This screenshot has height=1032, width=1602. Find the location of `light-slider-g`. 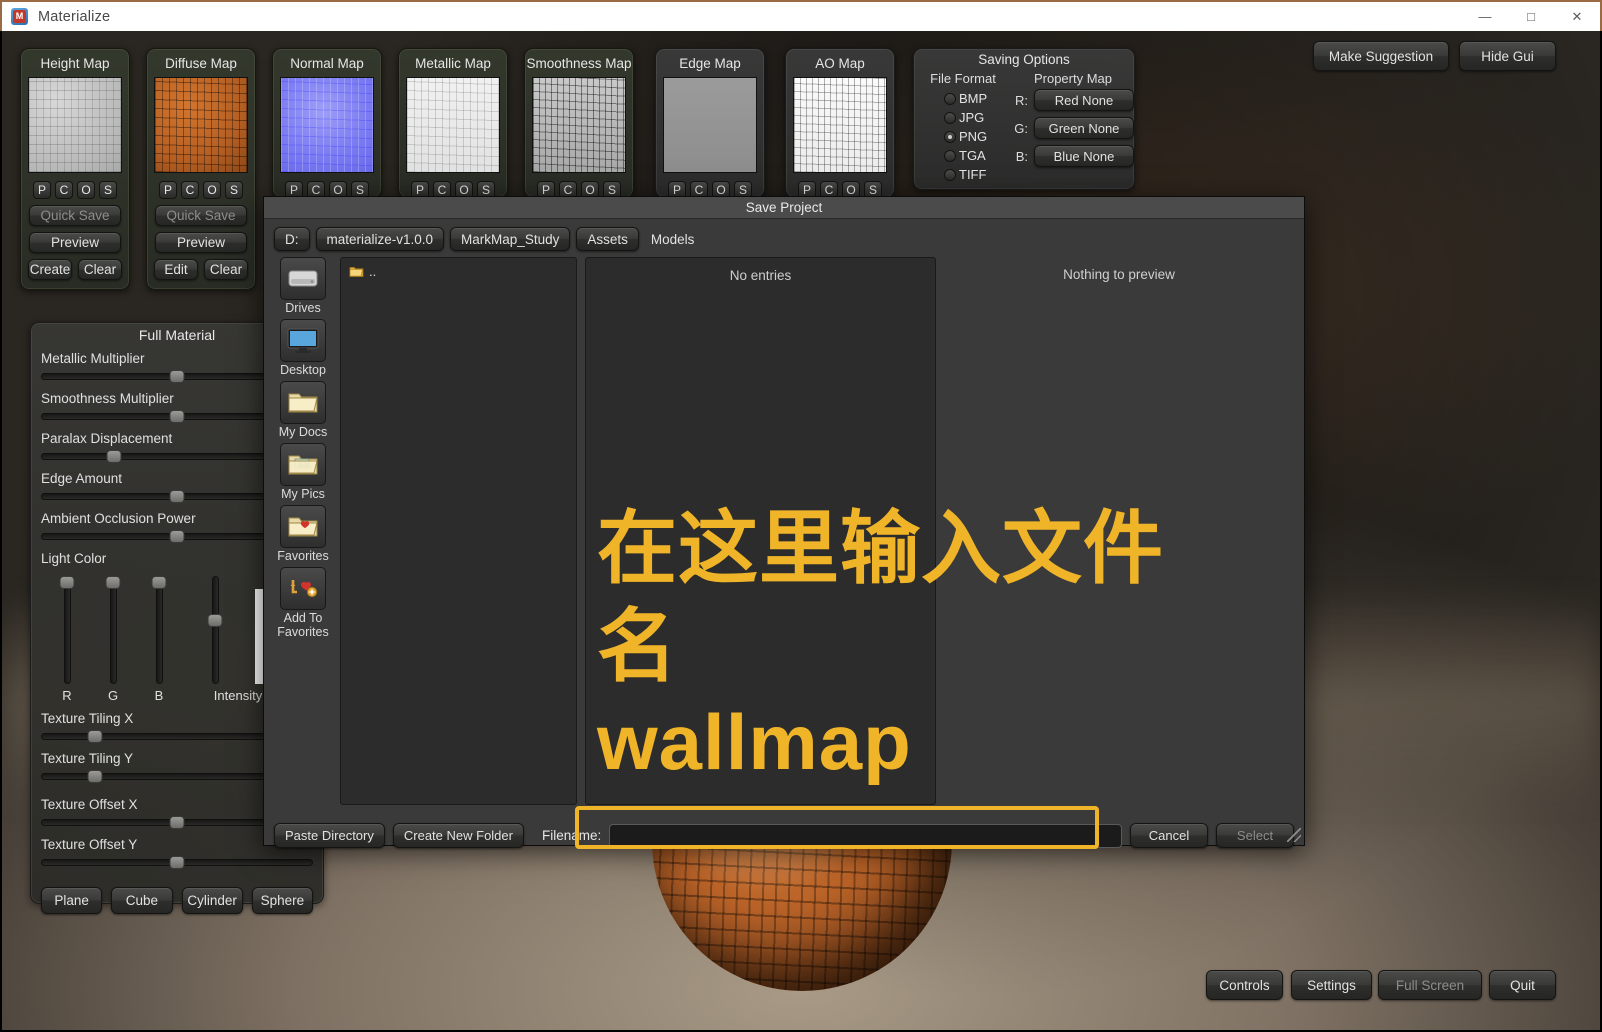

light-slider-g is located at coordinates (113, 630).